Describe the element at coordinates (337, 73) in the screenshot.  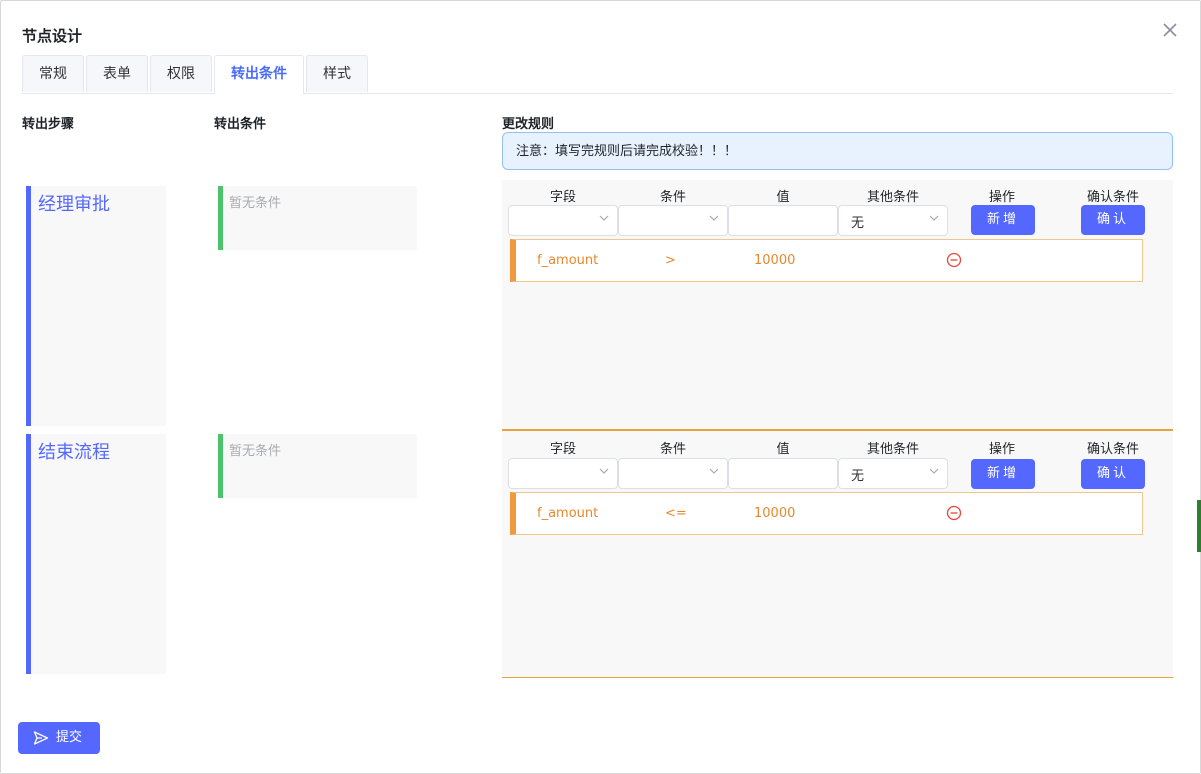
I see `tab-style: 样式` at that location.